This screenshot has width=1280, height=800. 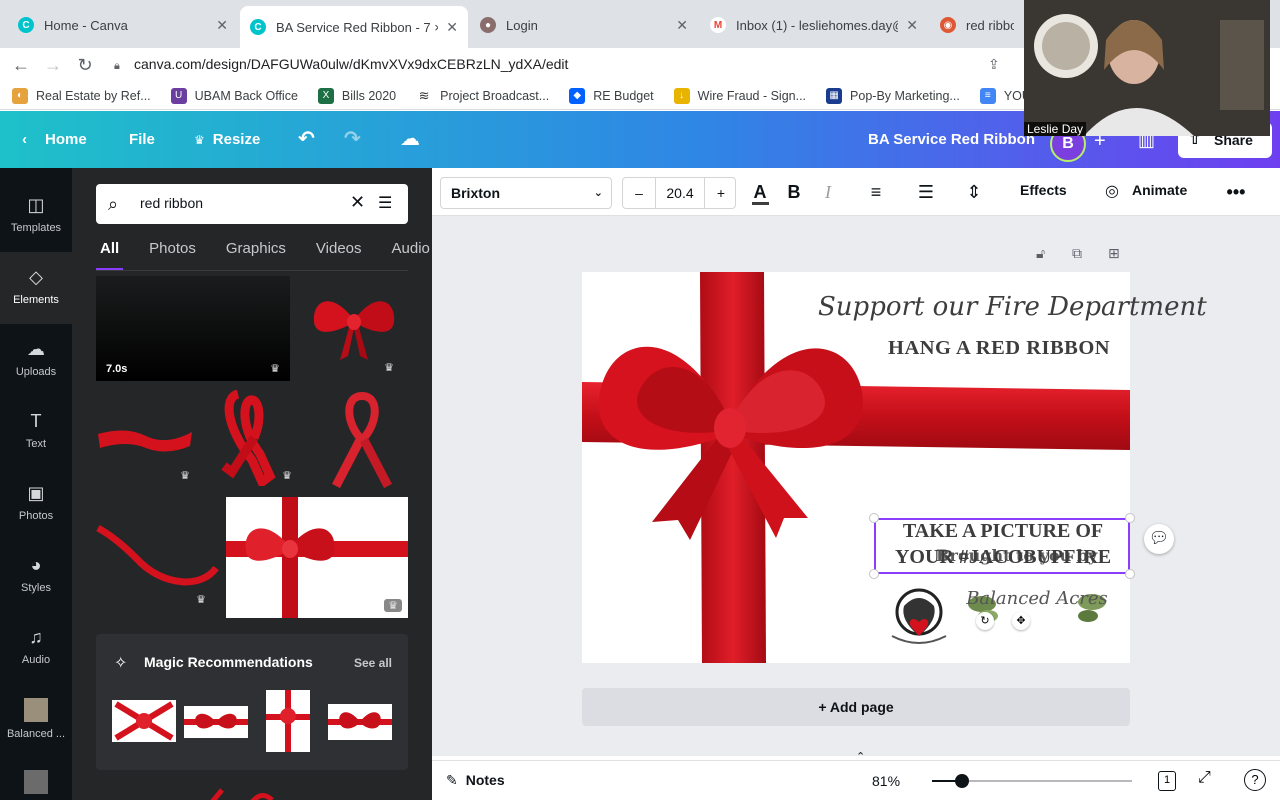 I want to click on zoom-value: 81%, so click(x=886, y=781).